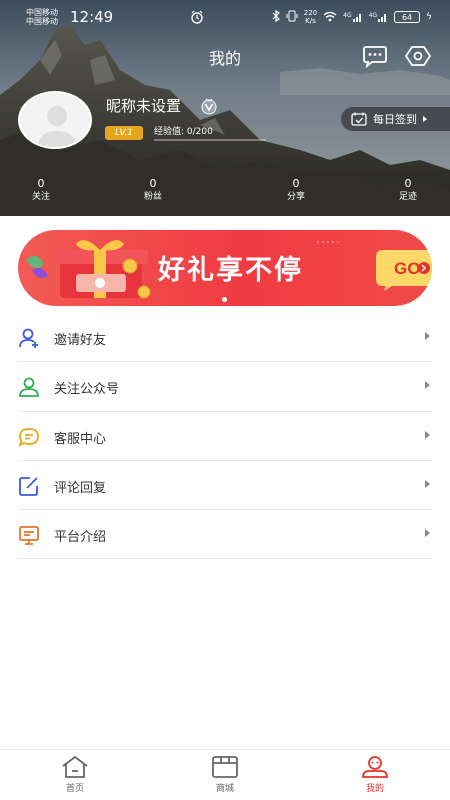  I want to click on tab-profile: 我的, so click(375, 774).